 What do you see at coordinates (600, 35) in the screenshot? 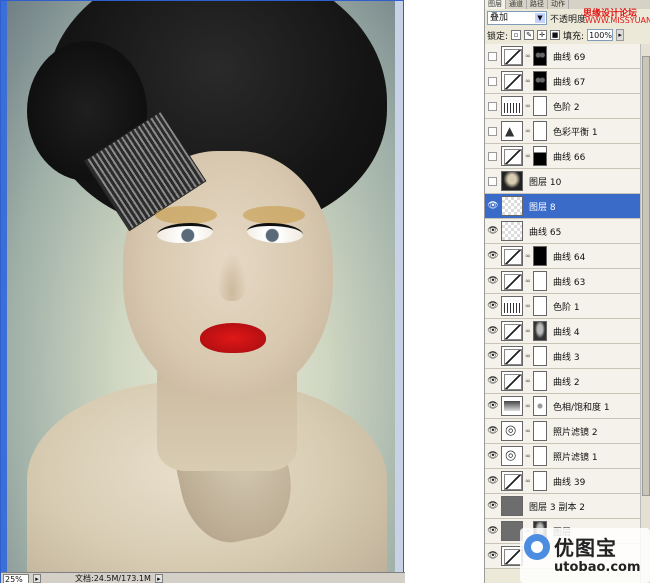
I see `fill-input: 100%` at bounding box center [600, 35].